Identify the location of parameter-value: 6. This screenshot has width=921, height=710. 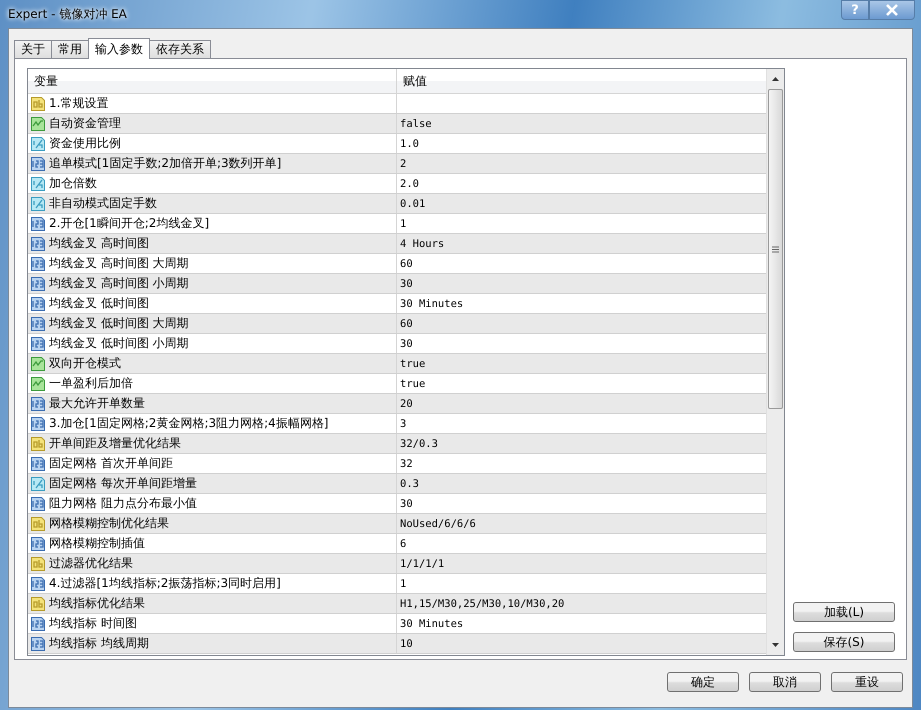
(403, 544).